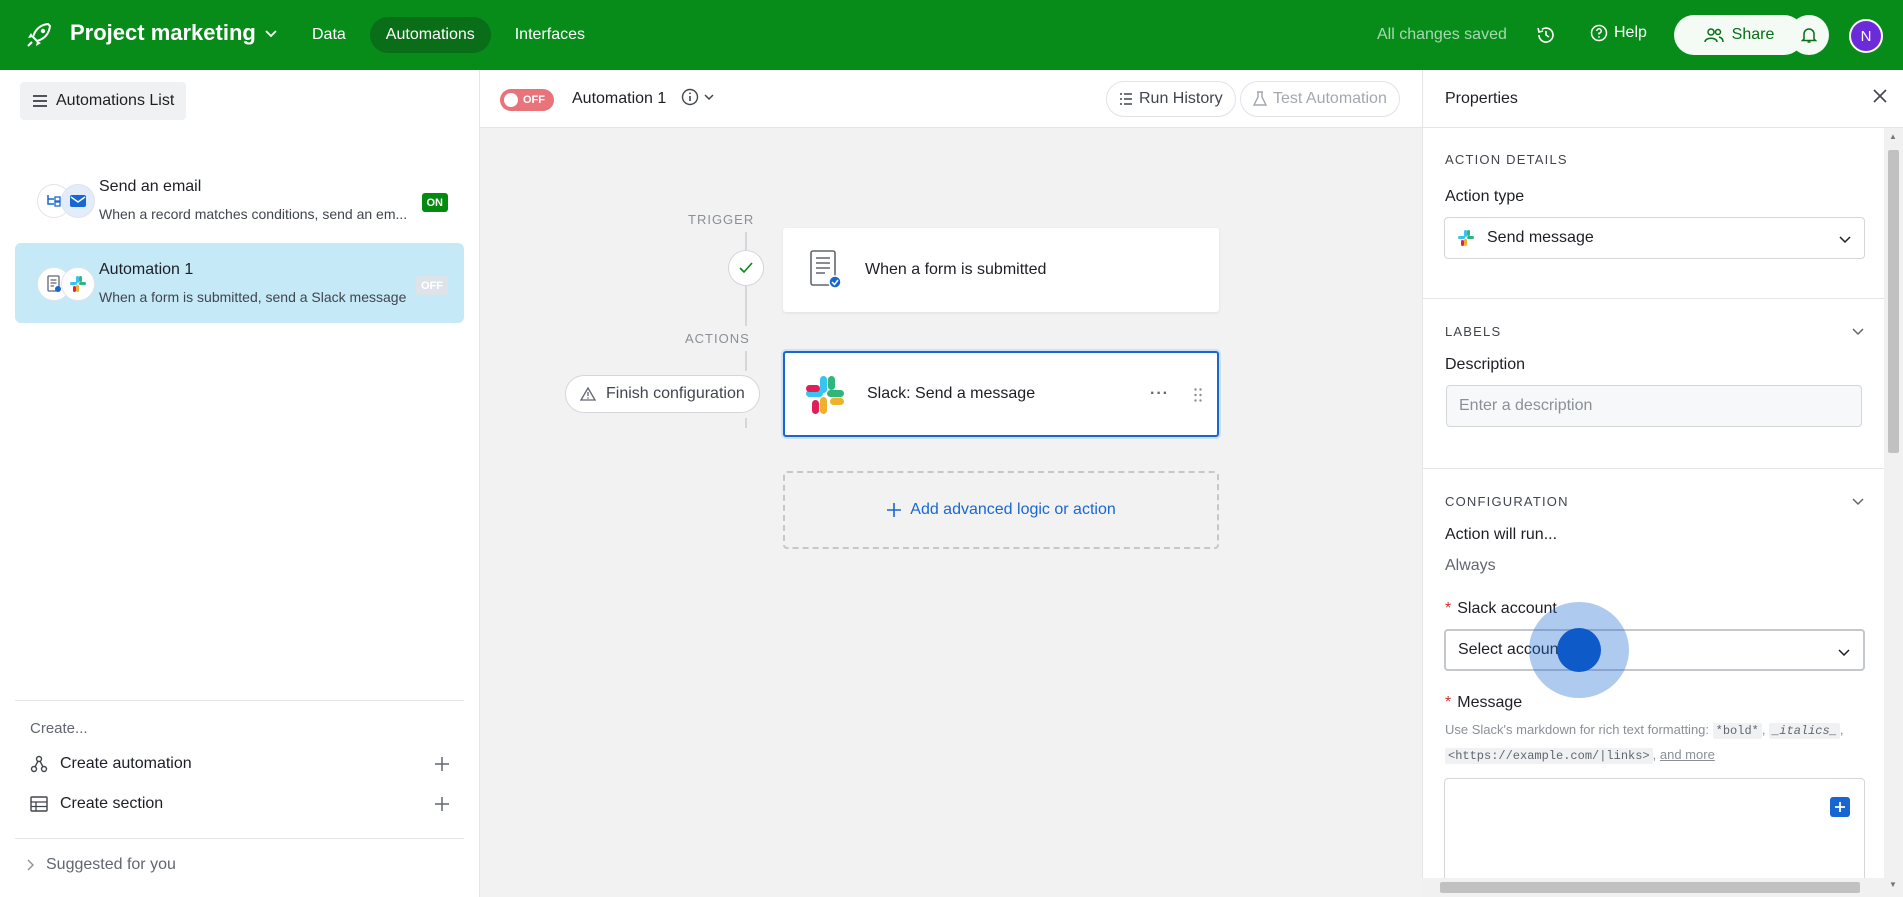 The height and width of the screenshot is (897, 1903). Describe the element at coordinates (1739, 35) in the screenshot. I see `share-button: Share` at that location.